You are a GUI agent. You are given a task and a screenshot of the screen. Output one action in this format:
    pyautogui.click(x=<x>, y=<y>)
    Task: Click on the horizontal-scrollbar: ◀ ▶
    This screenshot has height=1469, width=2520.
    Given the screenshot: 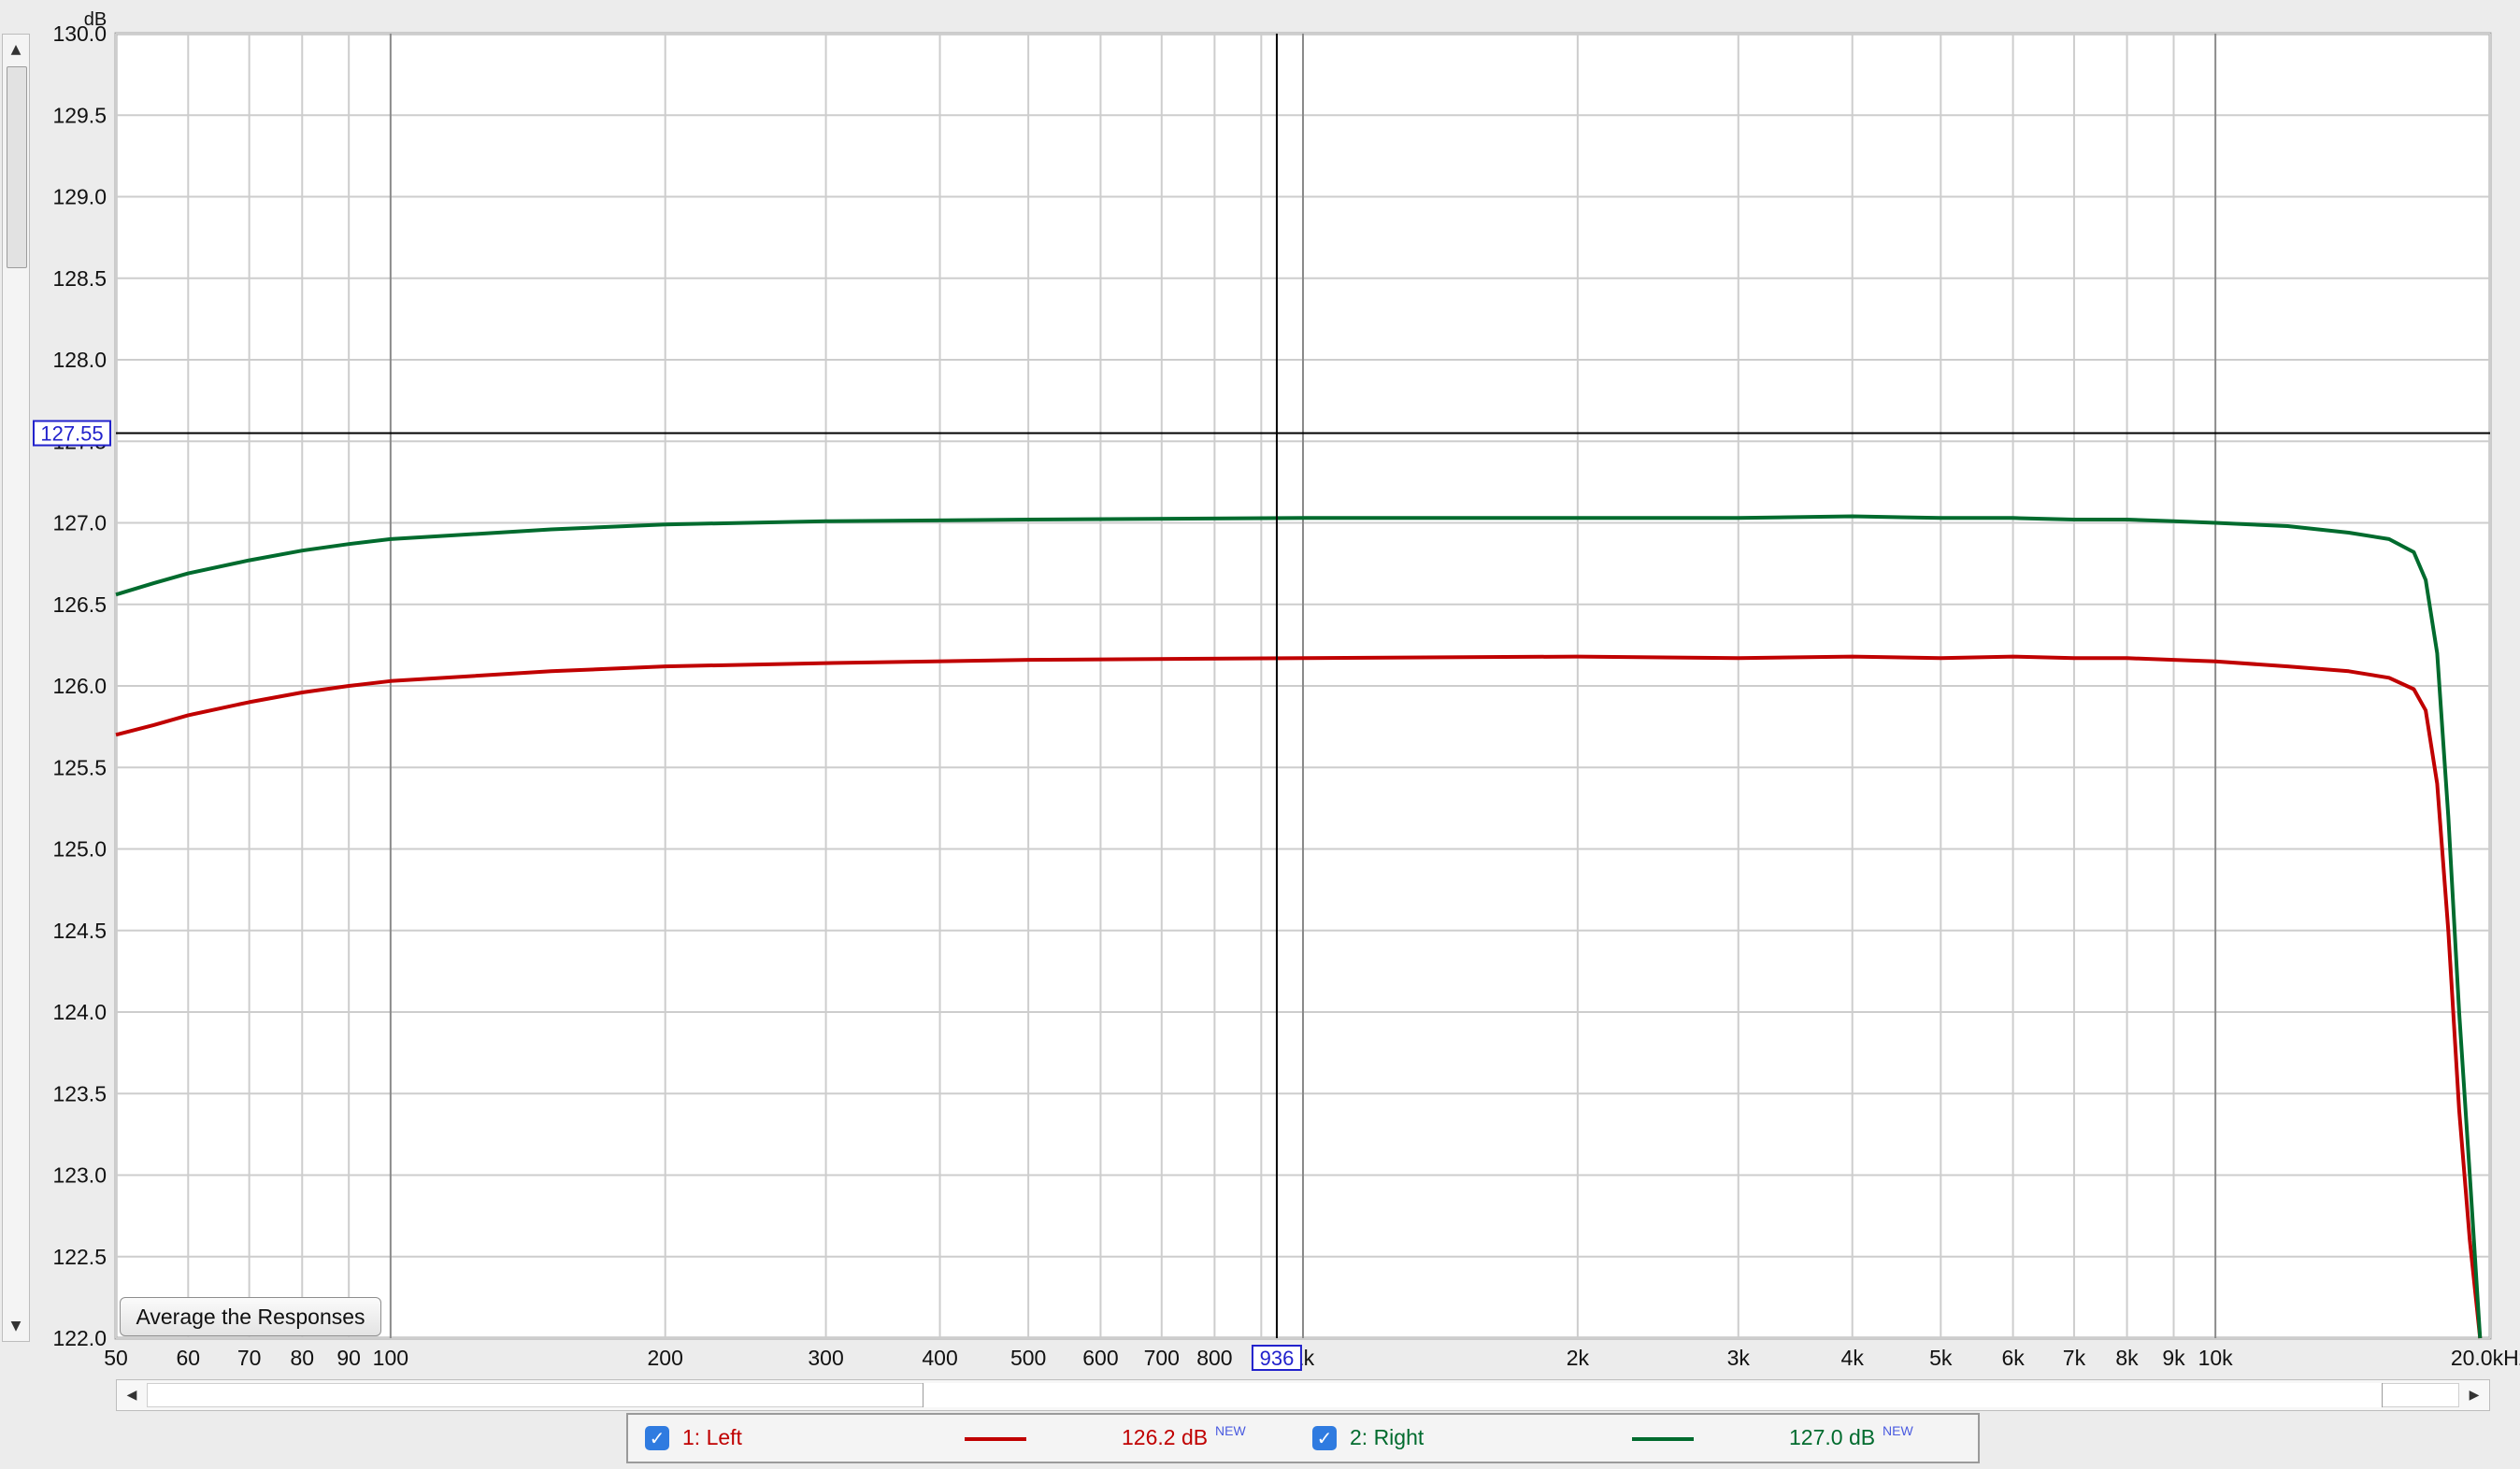 What is the action you would take?
    pyautogui.click(x=1303, y=1395)
    